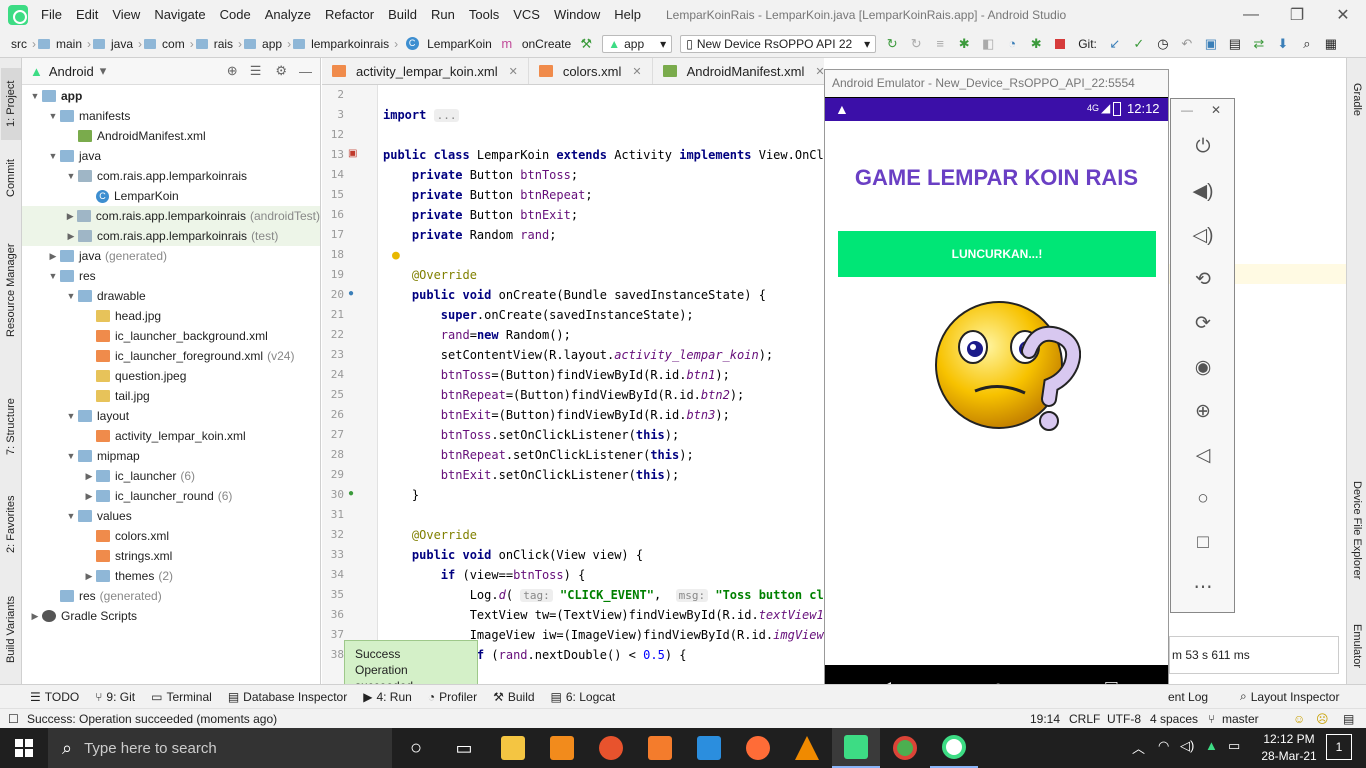 The height and width of the screenshot is (768, 1366). I want to click on project-view-select: Android, so click(71, 71).